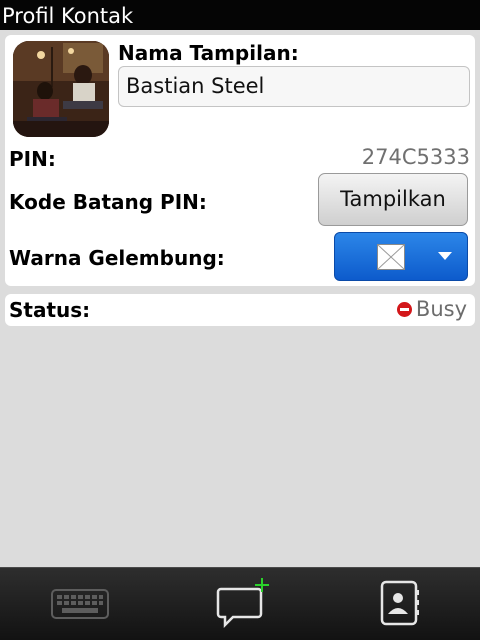 Image resolution: width=480 pixels, height=640 pixels. I want to click on status-row: Status: Busy, so click(240, 310).